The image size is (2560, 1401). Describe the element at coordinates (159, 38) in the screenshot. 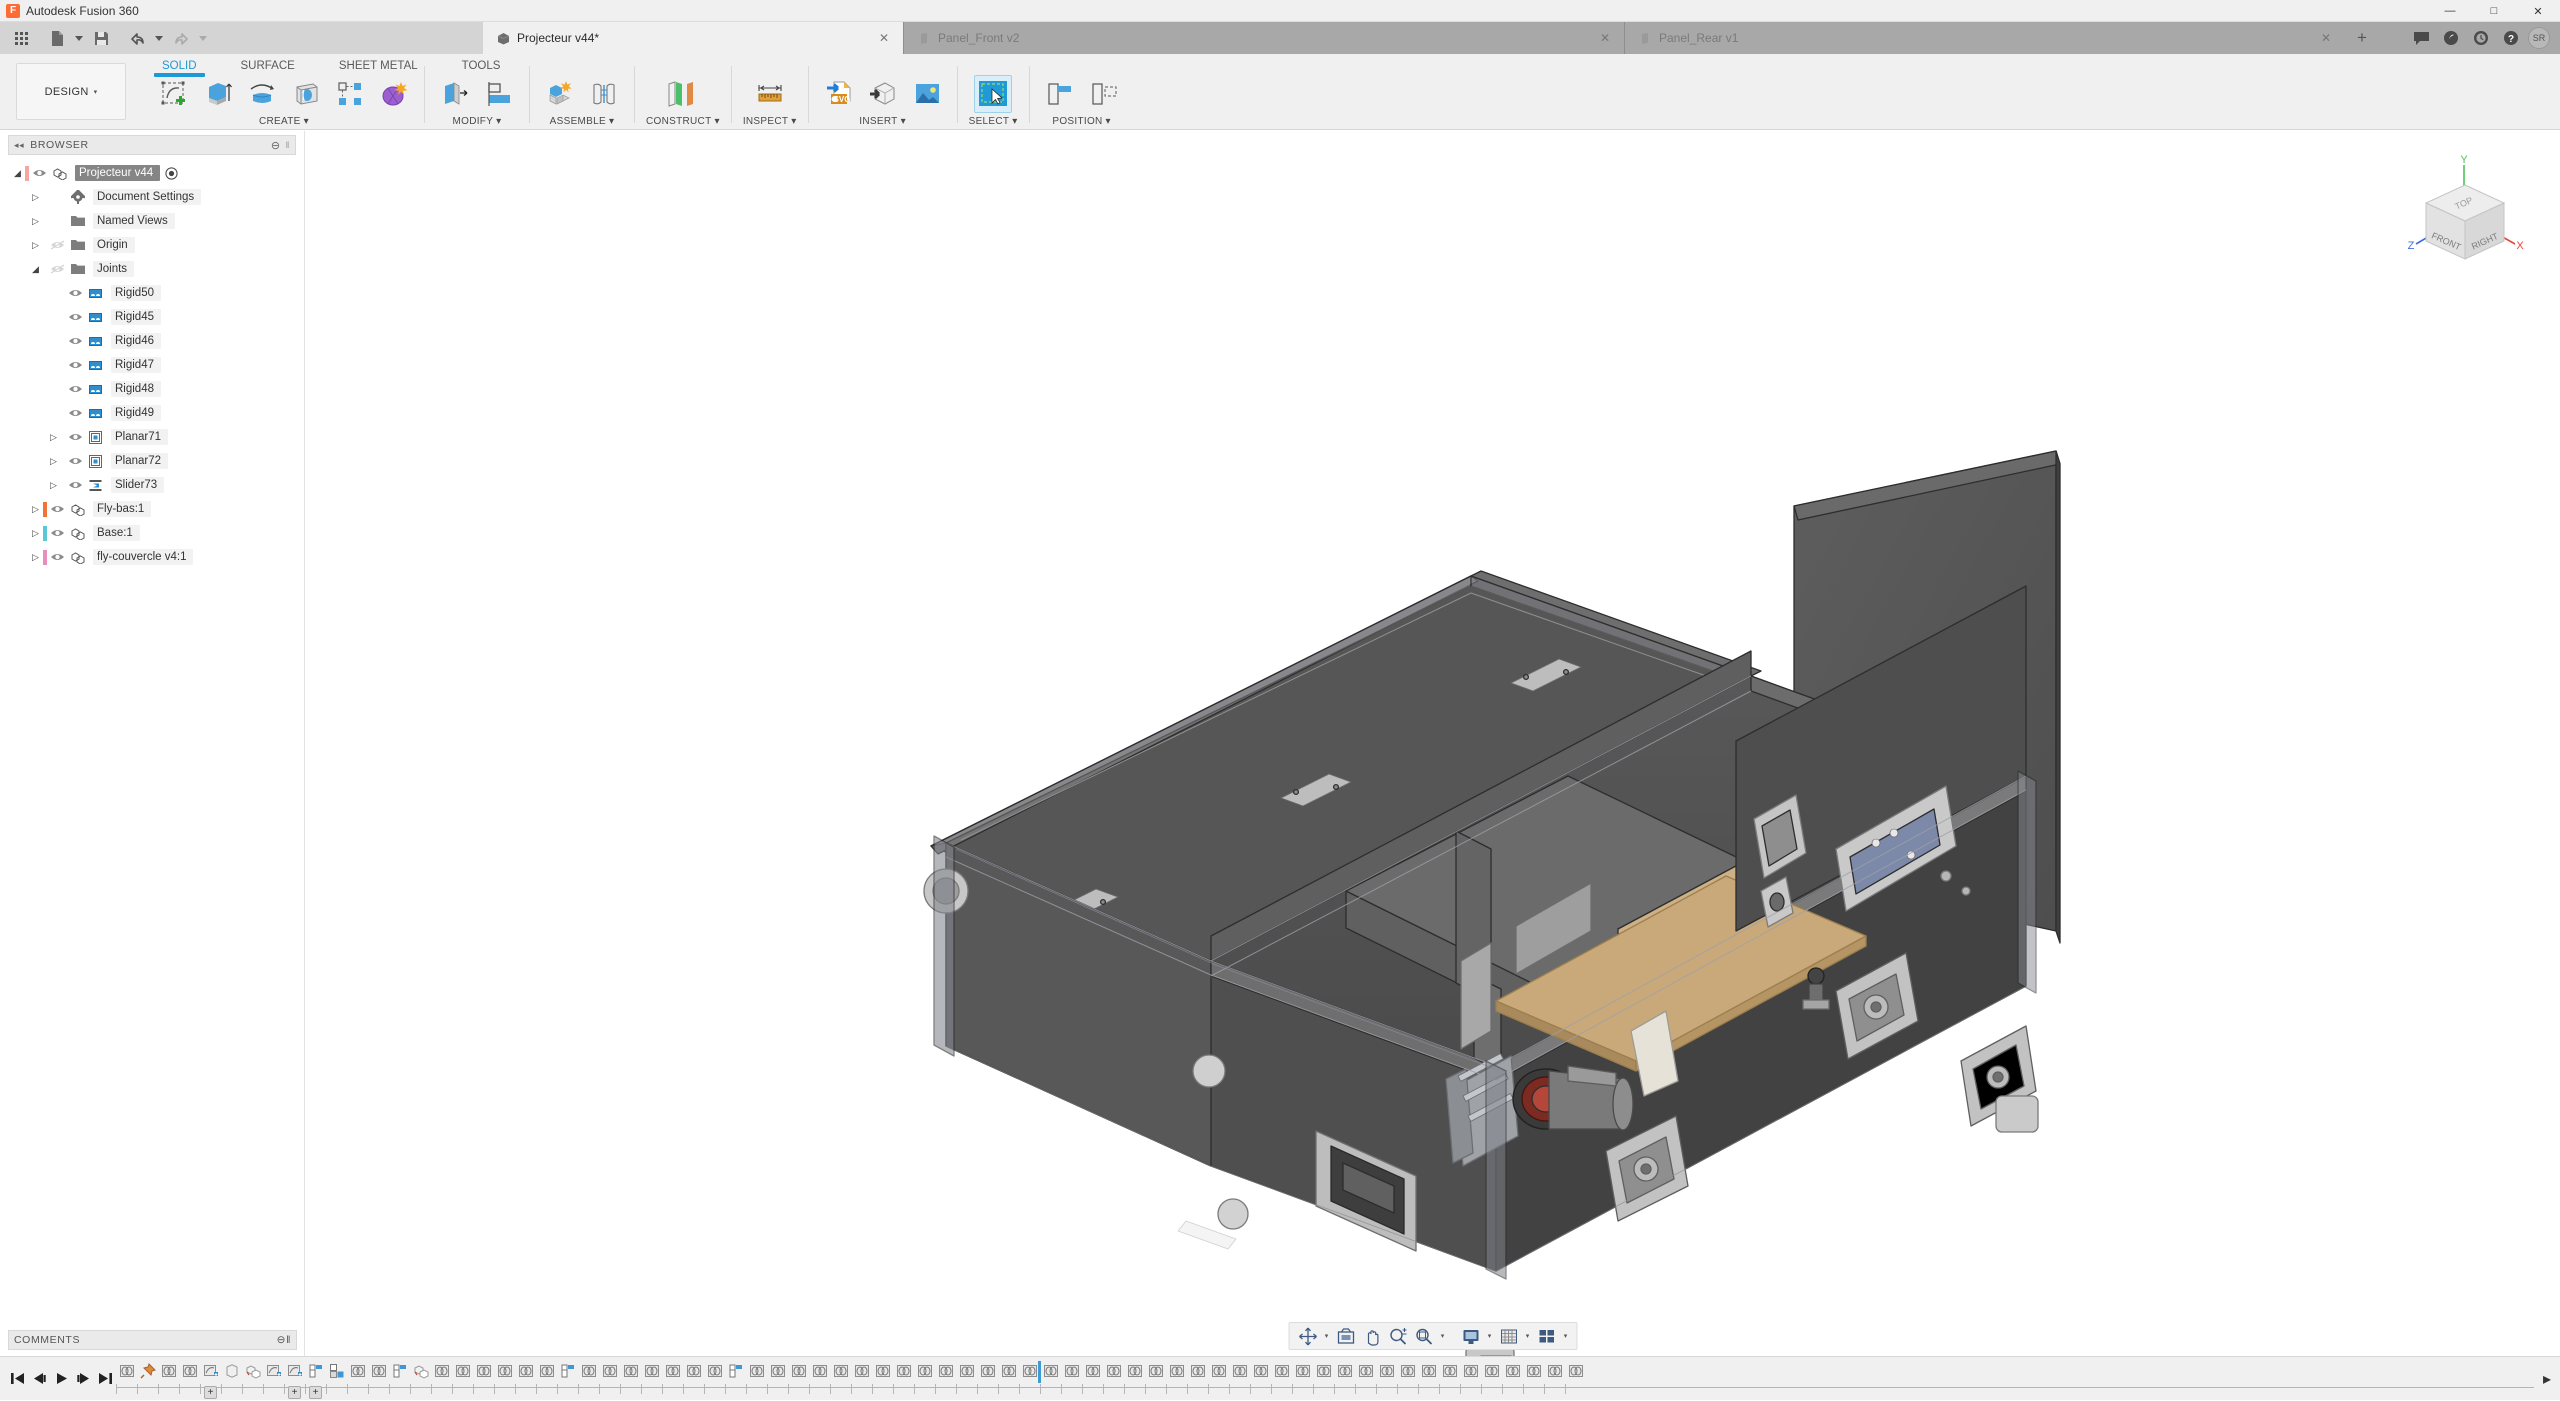

I see `undo-dropdown-icon` at that location.